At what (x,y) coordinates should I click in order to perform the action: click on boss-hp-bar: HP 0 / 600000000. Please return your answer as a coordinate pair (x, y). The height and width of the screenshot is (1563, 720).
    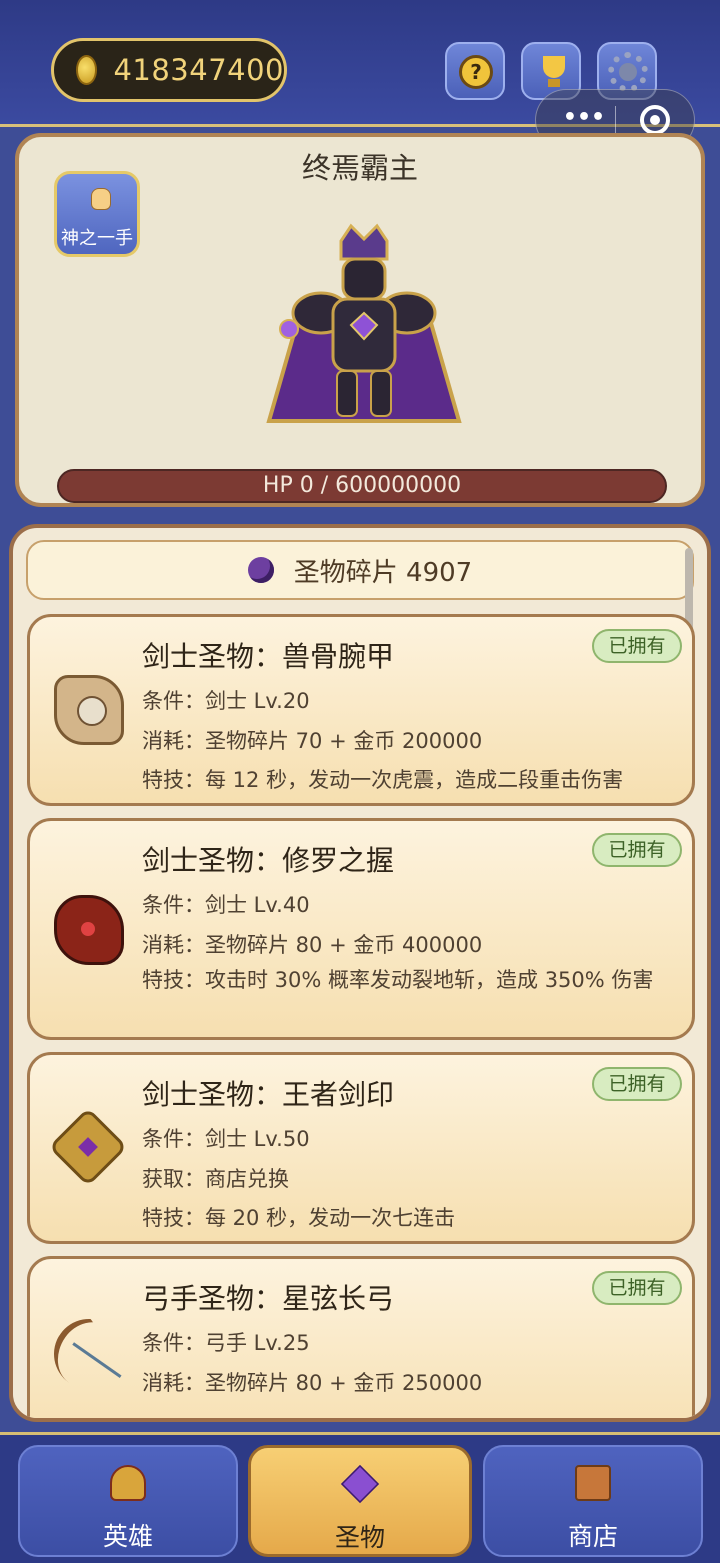
    Looking at the image, I should click on (362, 486).